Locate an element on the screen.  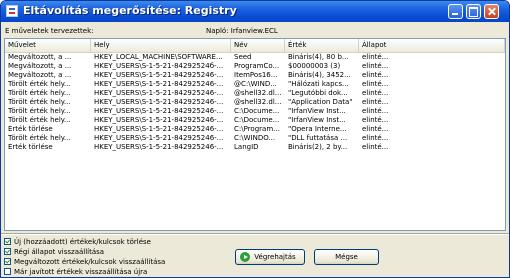
registry-app-icon is located at coordinates (12, 11).